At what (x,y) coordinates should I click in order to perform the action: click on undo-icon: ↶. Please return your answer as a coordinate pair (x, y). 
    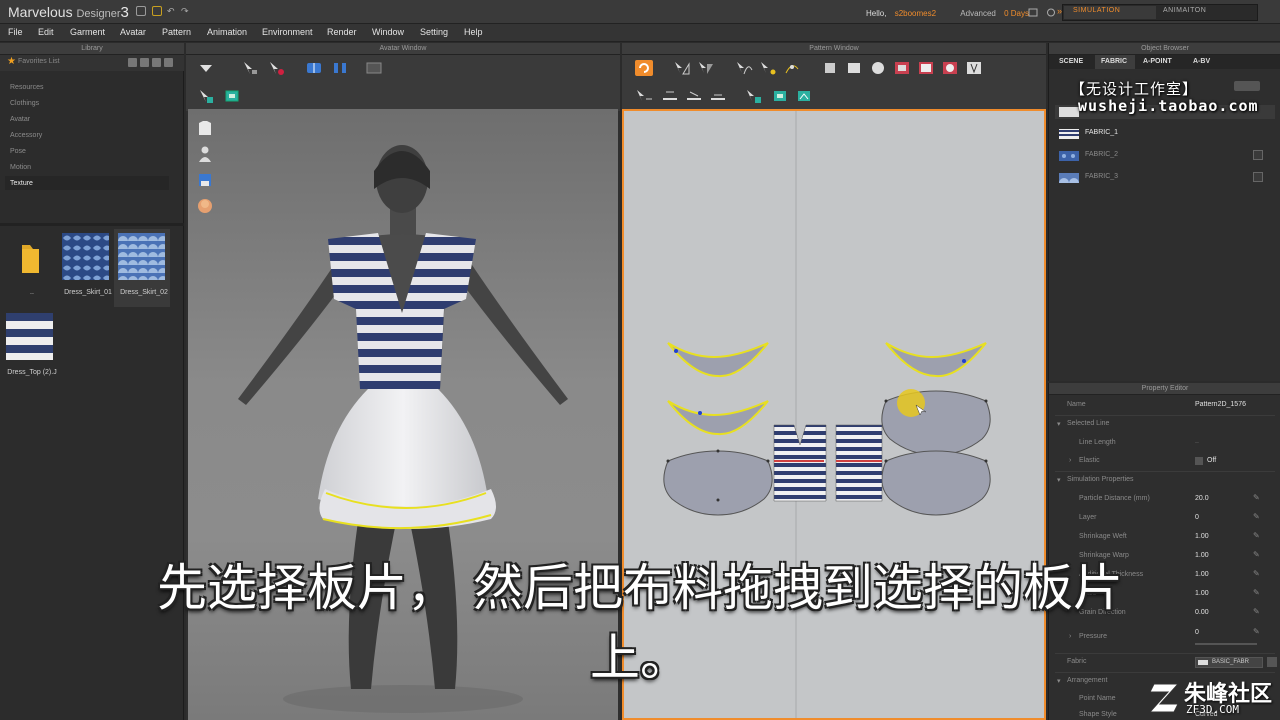
    Looking at the image, I should click on (172, 11).